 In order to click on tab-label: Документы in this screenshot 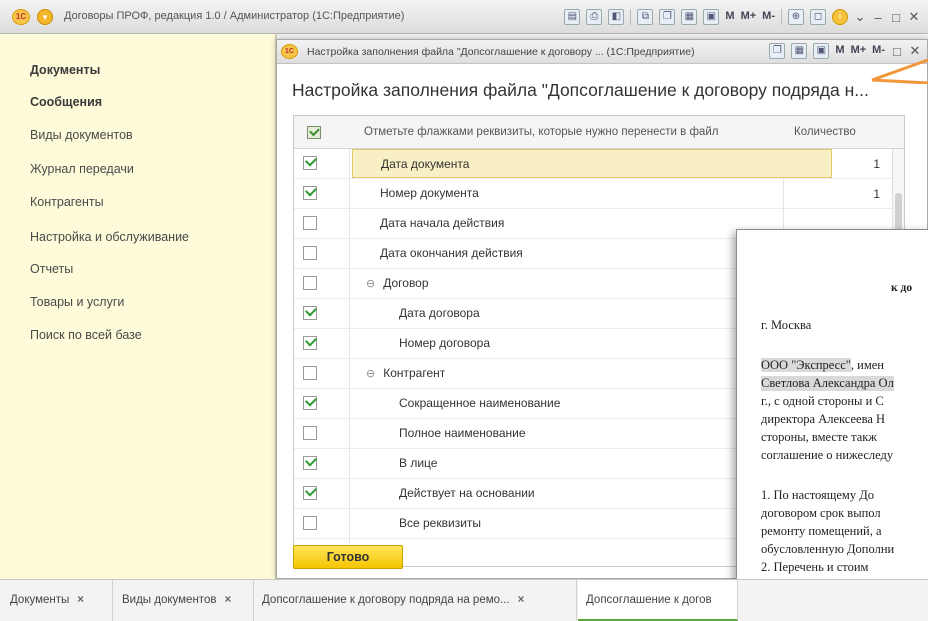, I will do `click(40, 600)`.